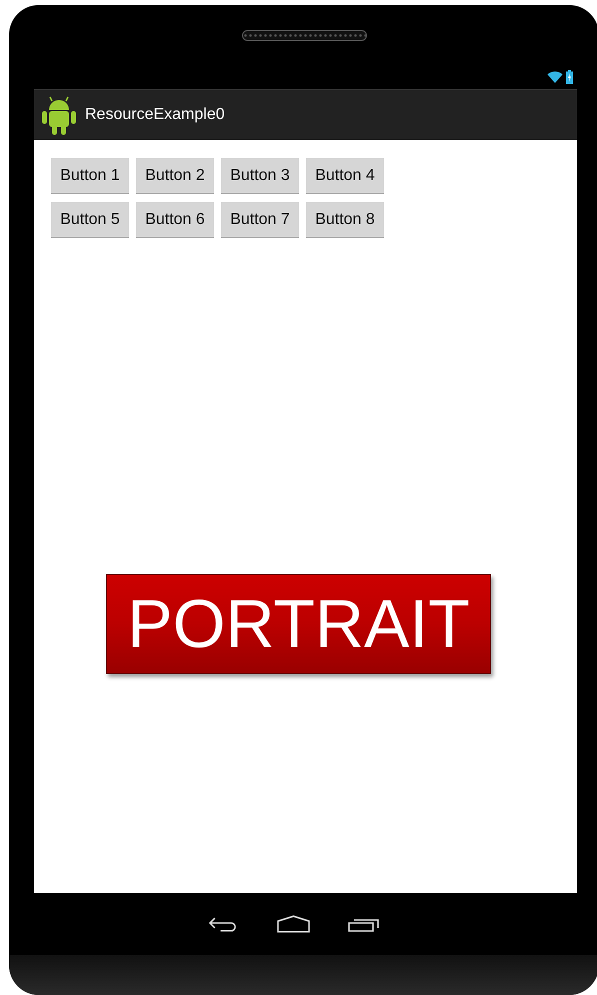  What do you see at coordinates (260, 176) in the screenshot?
I see `button: Button 3` at bounding box center [260, 176].